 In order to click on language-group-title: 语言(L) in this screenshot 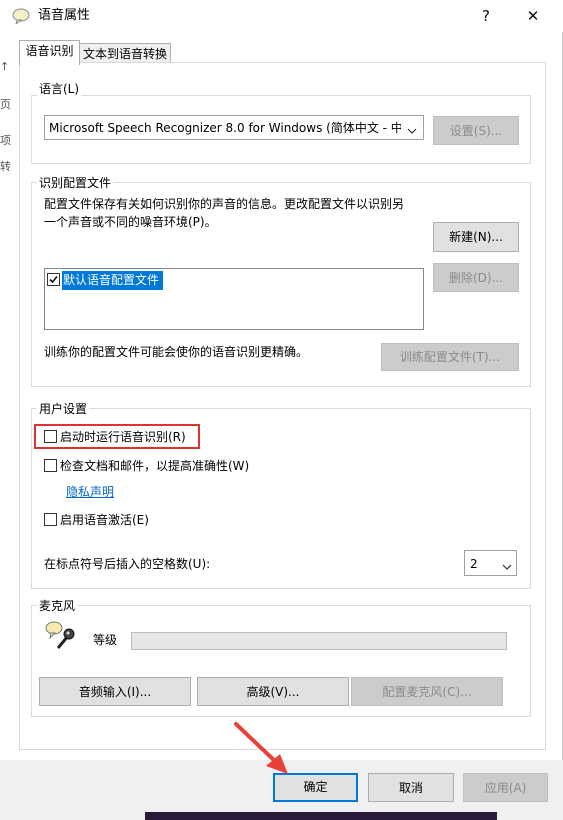, I will do `click(59, 89)`.